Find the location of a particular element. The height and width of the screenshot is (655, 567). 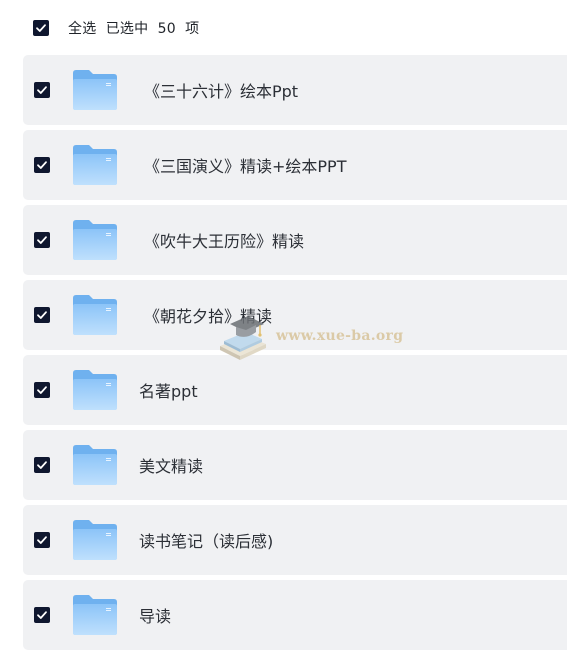

folder-row: 《三国演义》精读+绘本PPT is located at coordinates (295, 165).